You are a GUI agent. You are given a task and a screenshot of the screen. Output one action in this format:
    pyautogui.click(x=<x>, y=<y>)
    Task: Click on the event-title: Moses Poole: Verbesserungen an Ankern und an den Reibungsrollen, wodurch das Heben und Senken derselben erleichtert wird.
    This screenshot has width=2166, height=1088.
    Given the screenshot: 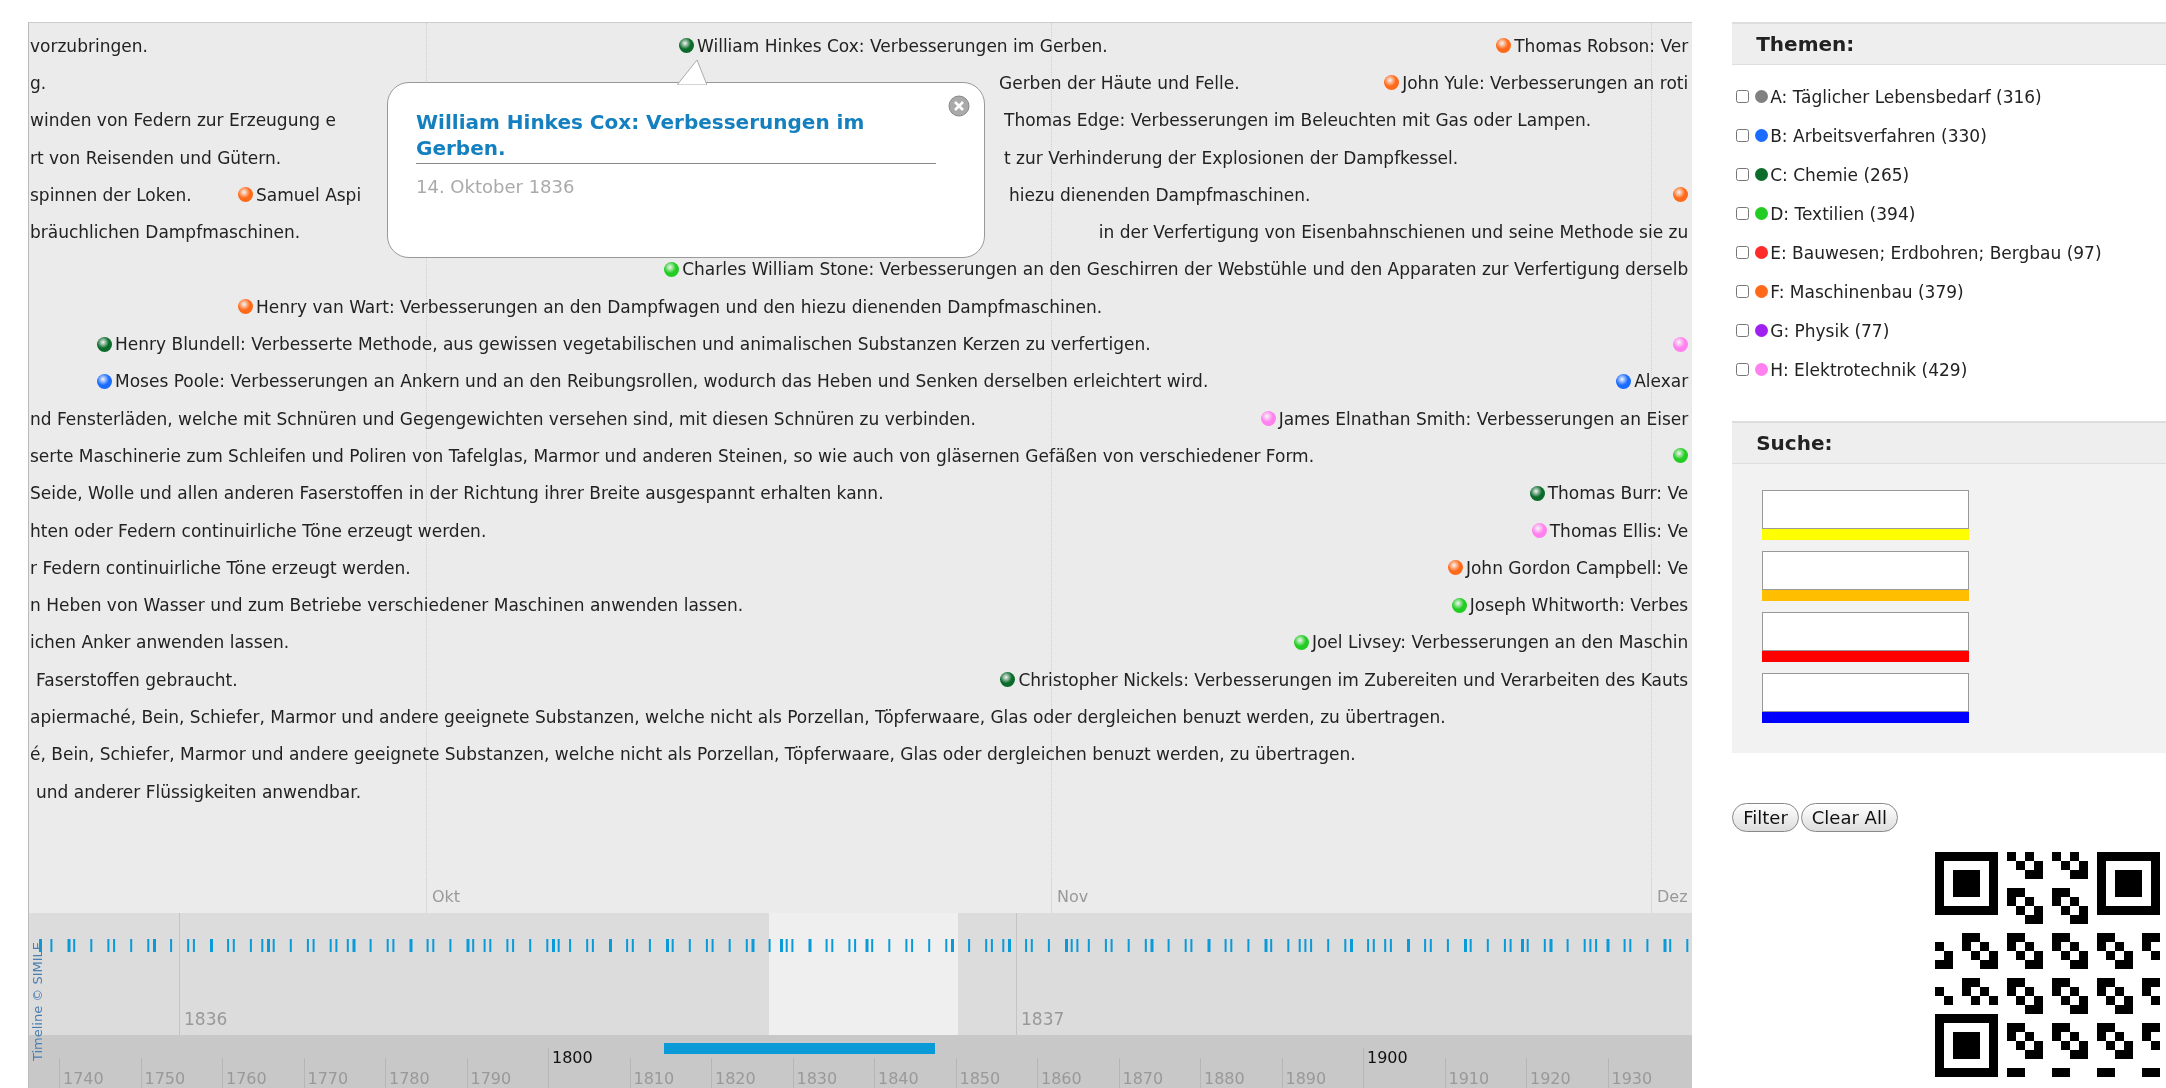 What is the action you would take?
    pyautogui.click(x=662, y=381)
    